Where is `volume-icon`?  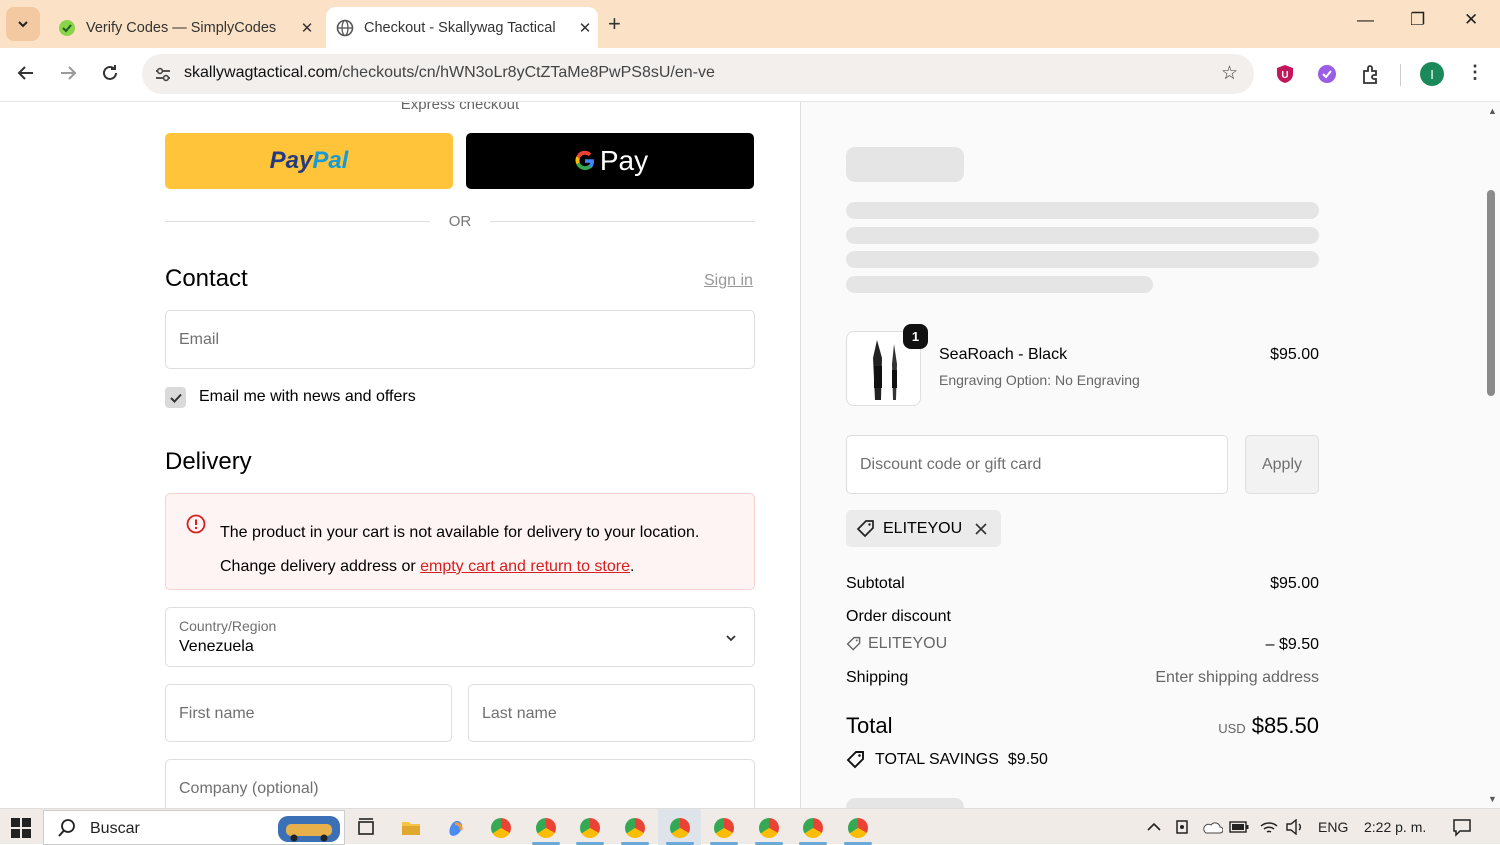
volume-icon is located at coordinates (1295, 827).